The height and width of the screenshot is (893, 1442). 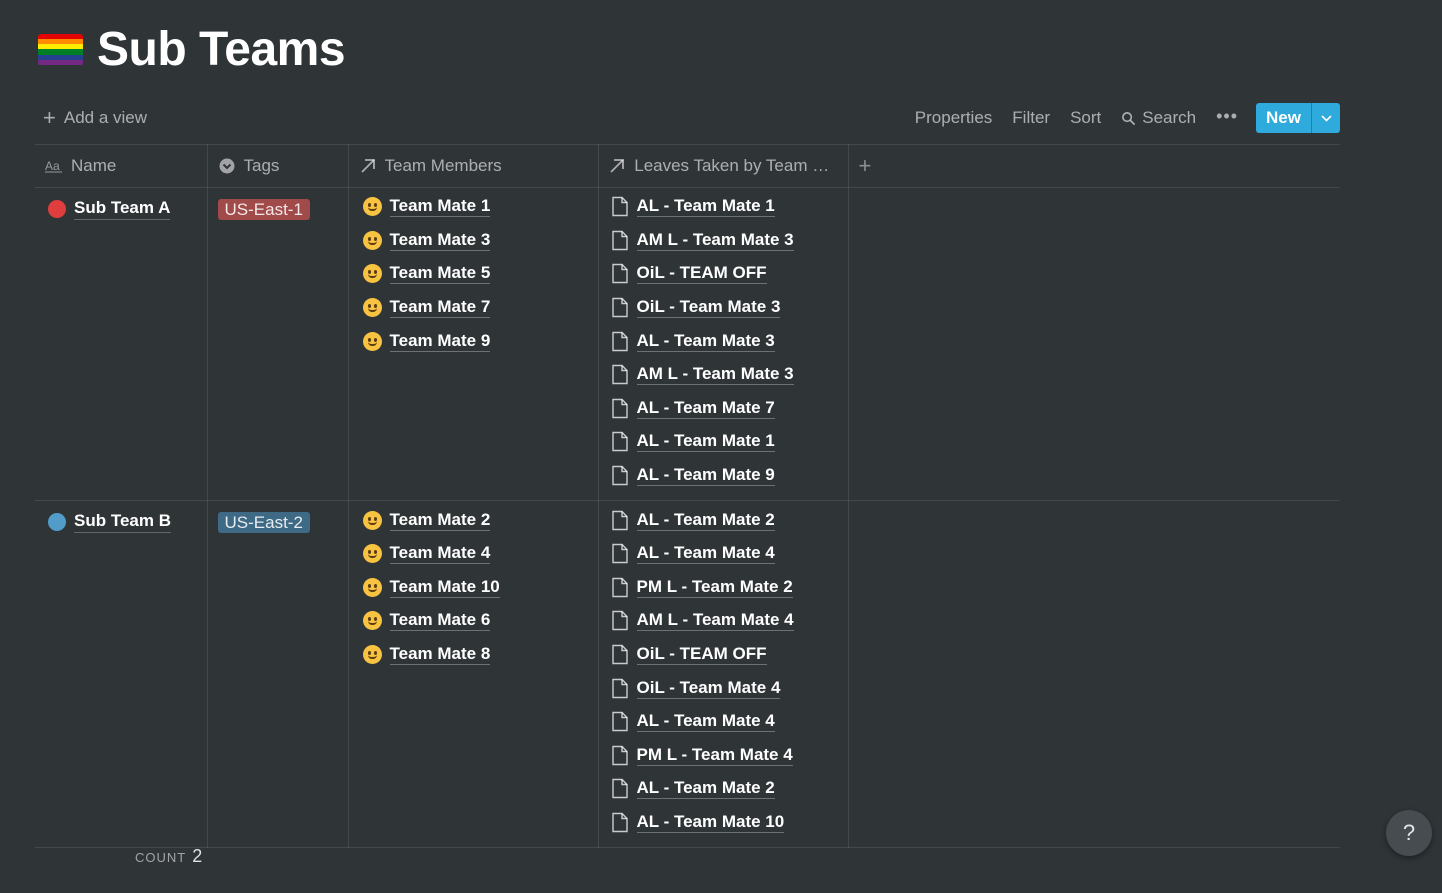 I want to click on leave-item: OiL - Team Mate 3, so click(x=723, y=308).